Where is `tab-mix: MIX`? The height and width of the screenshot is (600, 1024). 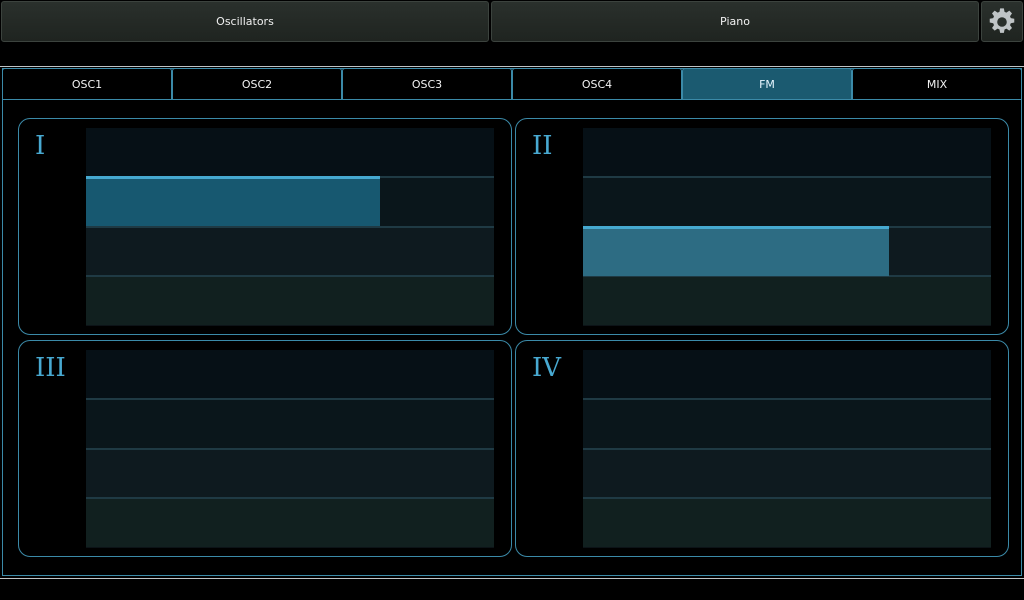 tab-mix: MIX is located at coordinates (937, 84).